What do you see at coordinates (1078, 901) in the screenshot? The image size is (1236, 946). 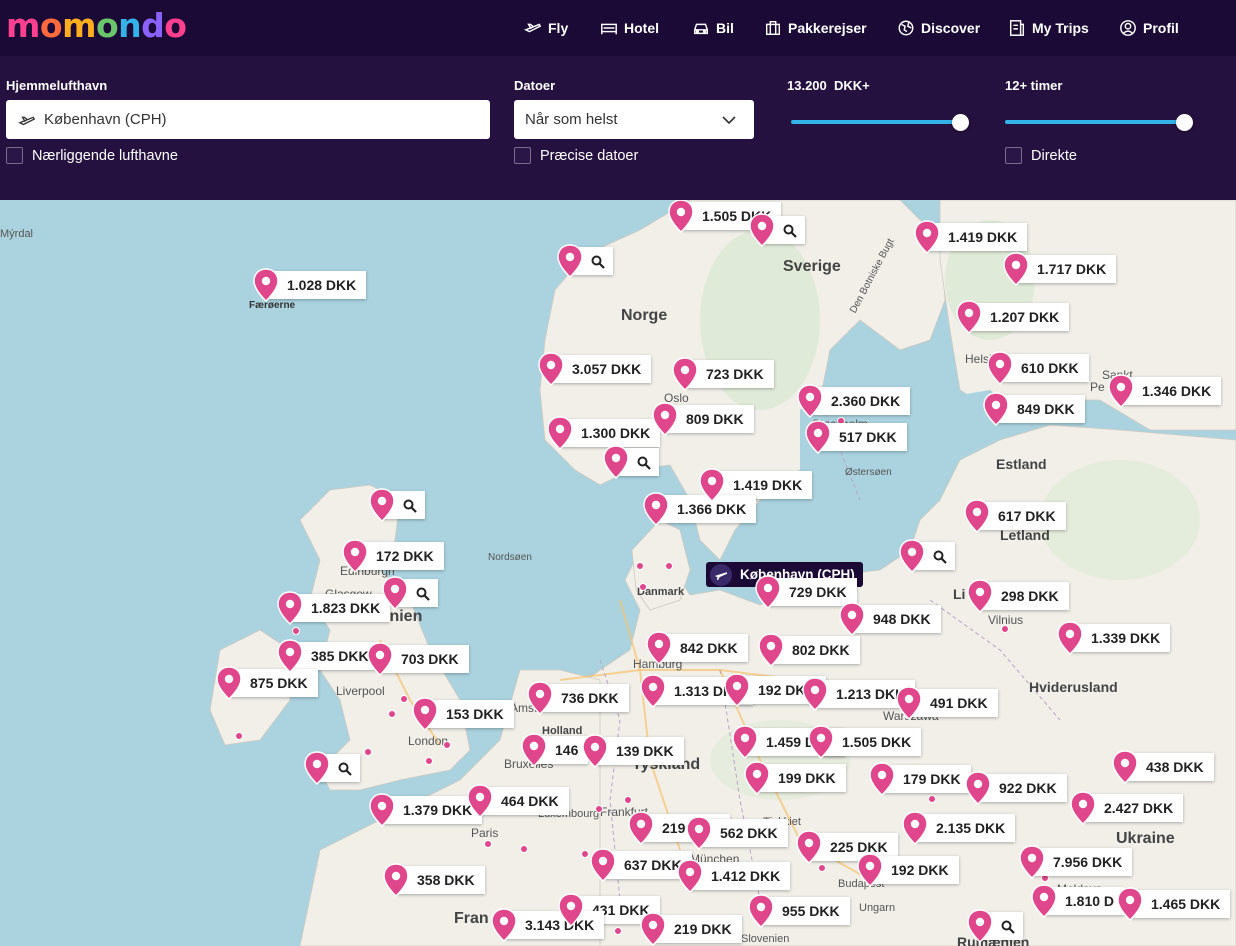 I see `price-marker: 1.810 D` at bounding box center [1078, 901].